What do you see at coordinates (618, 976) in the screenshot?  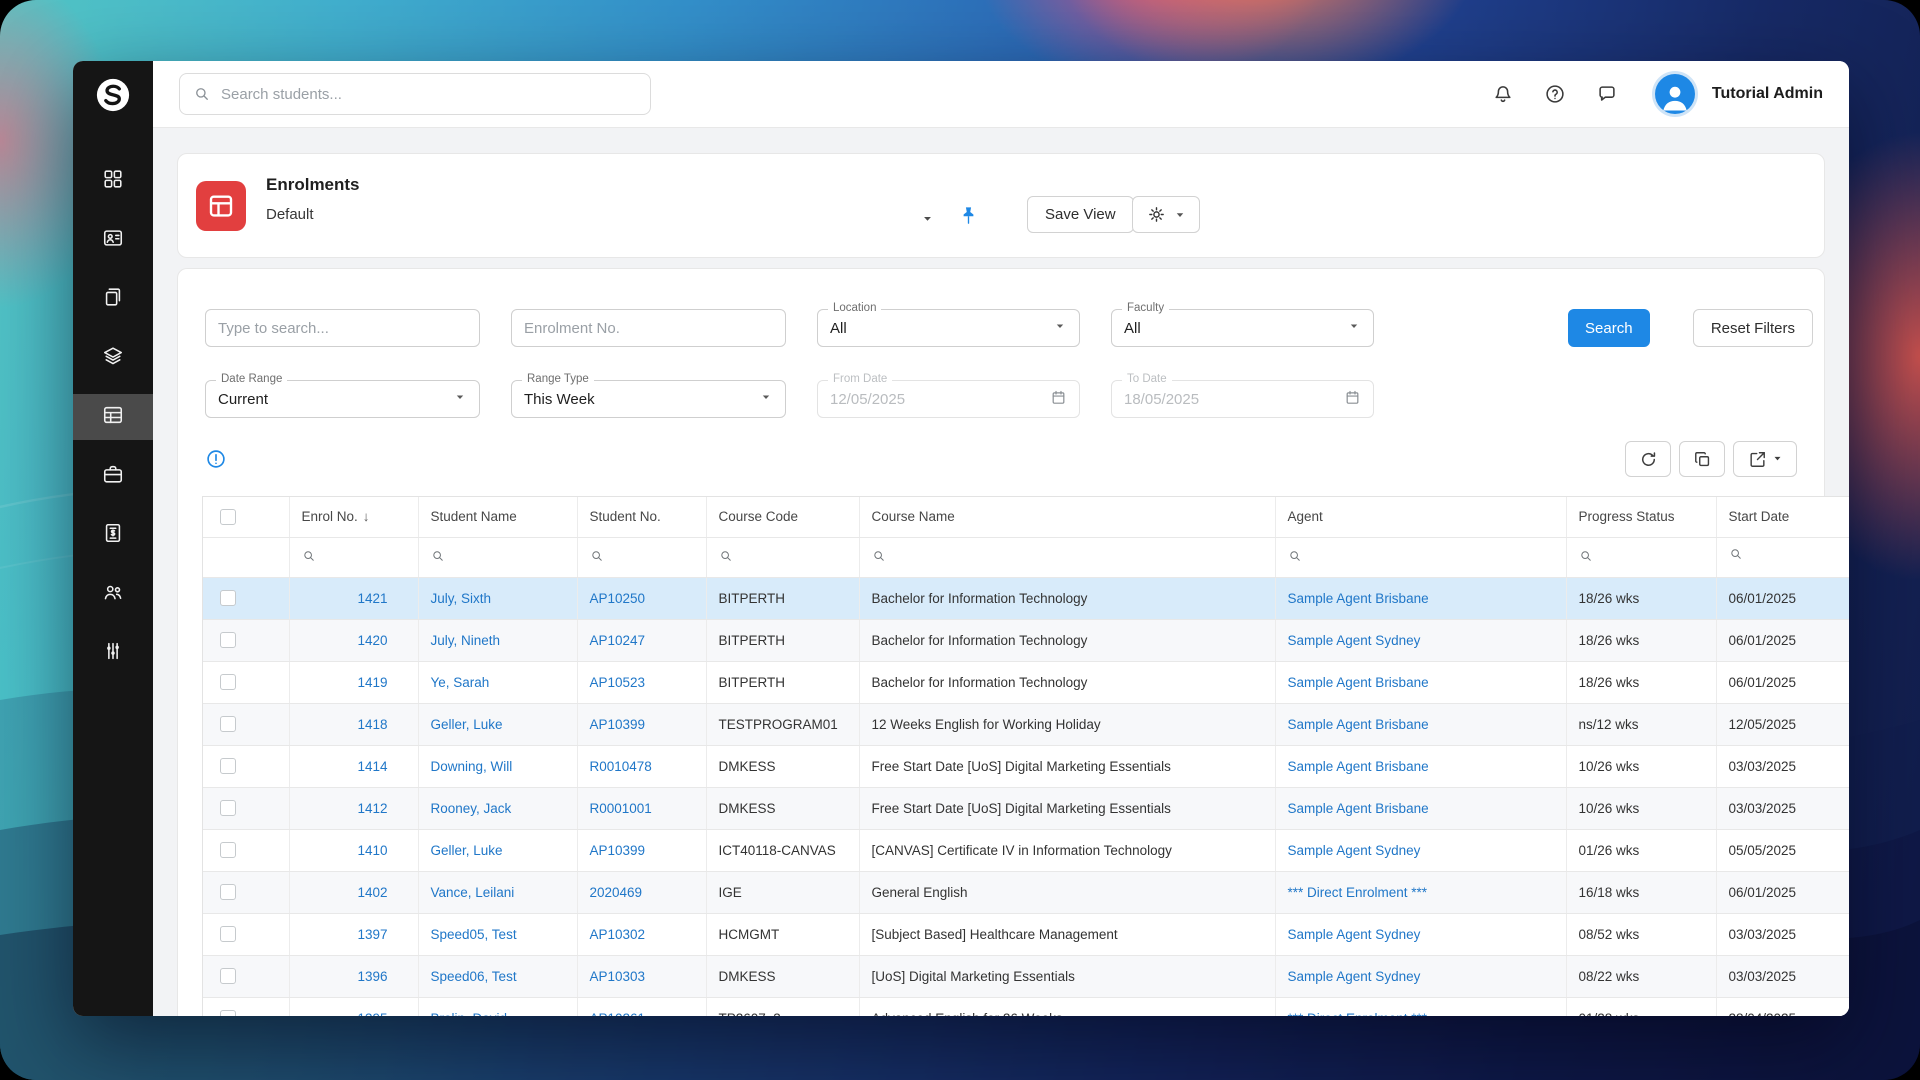 I see `student-no-link: AP10303` at bounding box center [618, 976].